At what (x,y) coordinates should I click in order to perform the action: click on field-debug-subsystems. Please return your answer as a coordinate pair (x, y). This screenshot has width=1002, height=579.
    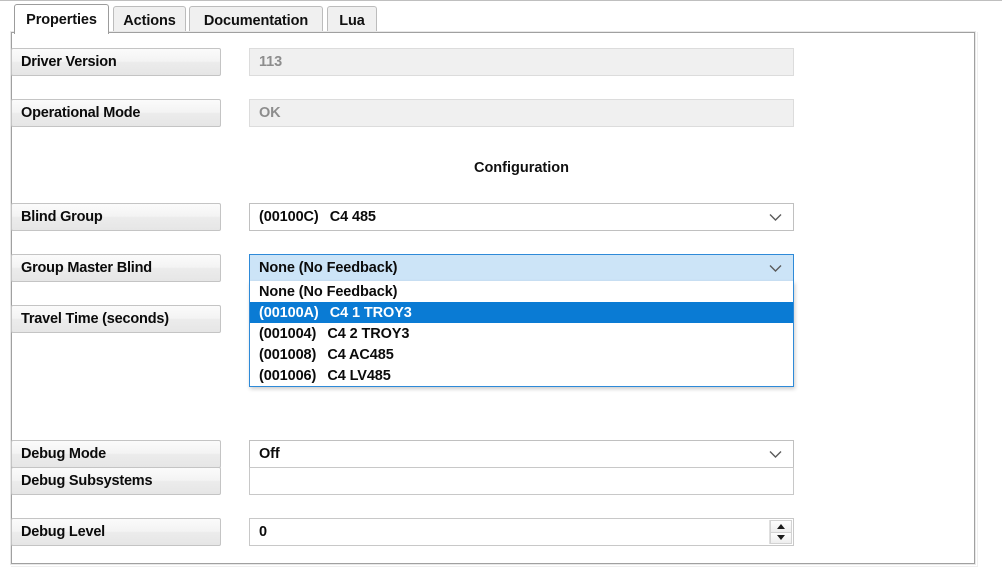
    Looking at the image, I should click on (521, 481).